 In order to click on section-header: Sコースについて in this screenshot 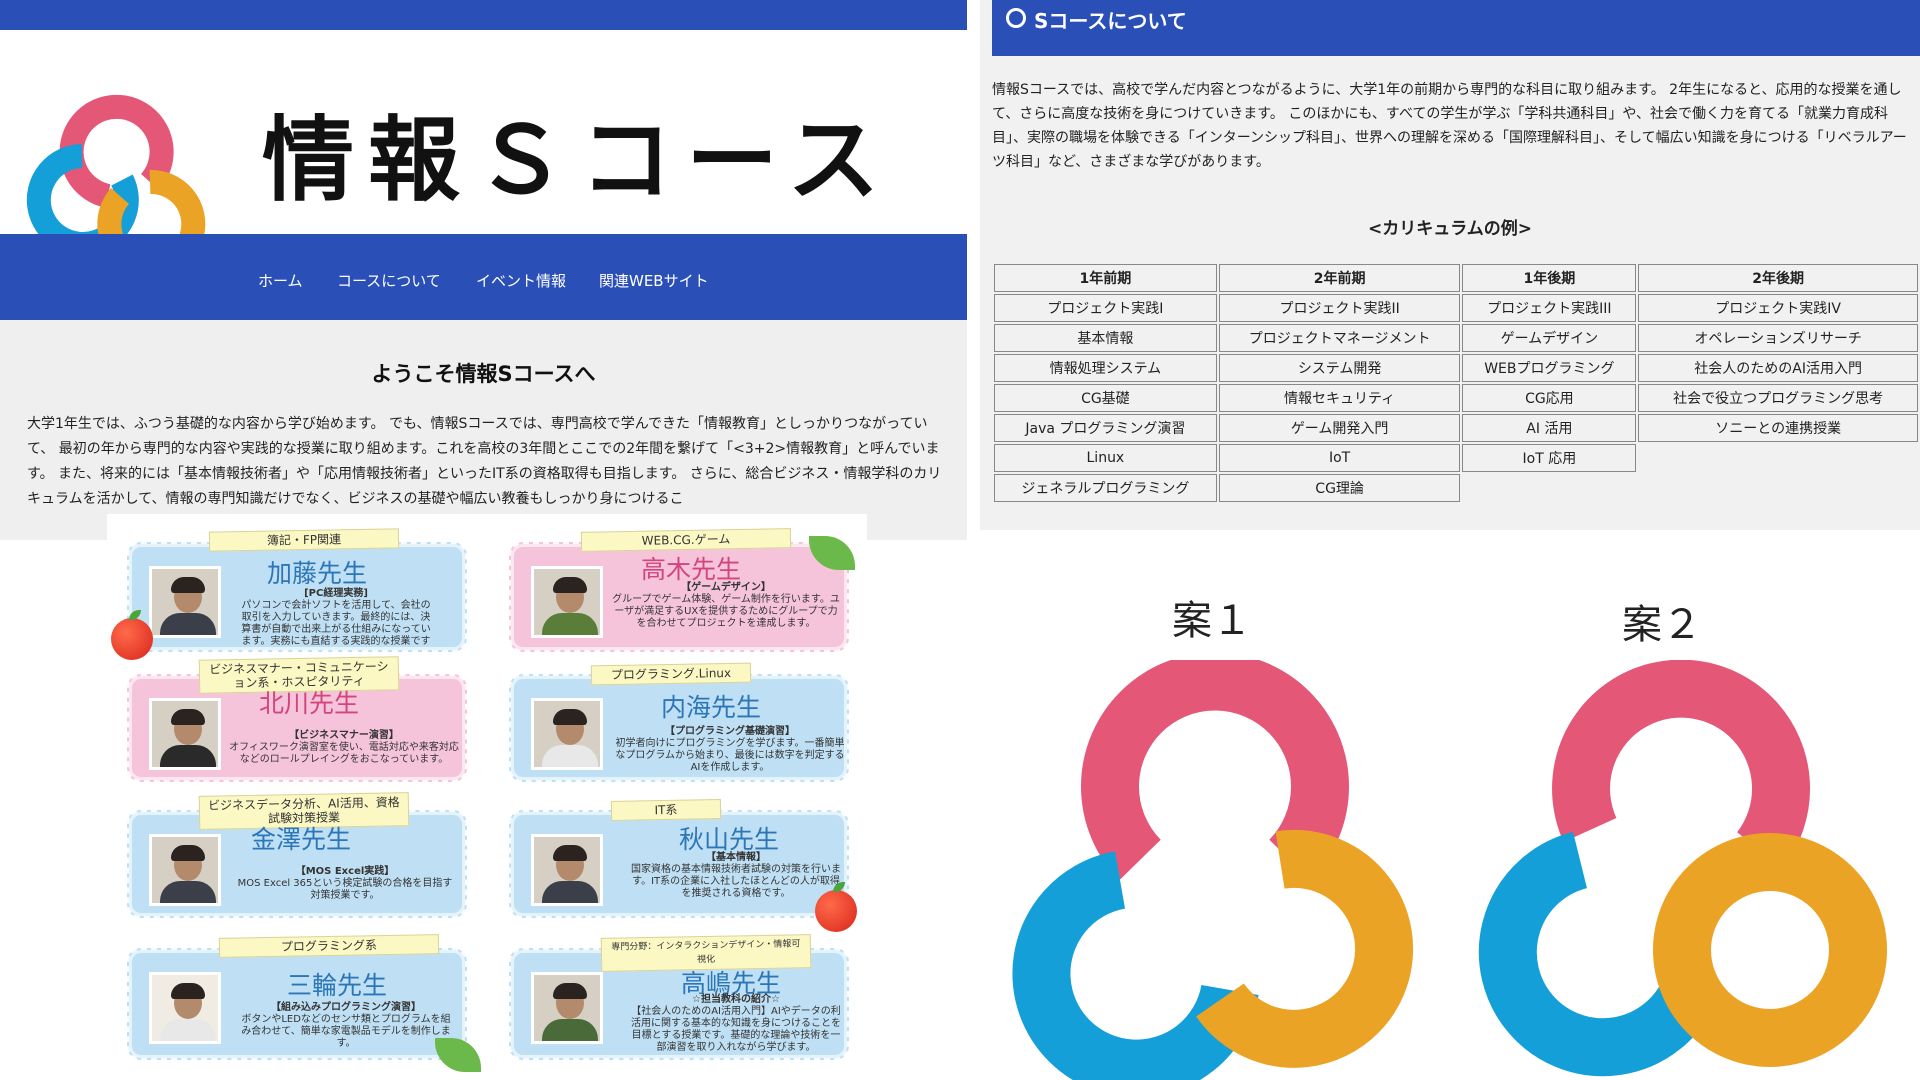, I will do `click(1456, 28)`.